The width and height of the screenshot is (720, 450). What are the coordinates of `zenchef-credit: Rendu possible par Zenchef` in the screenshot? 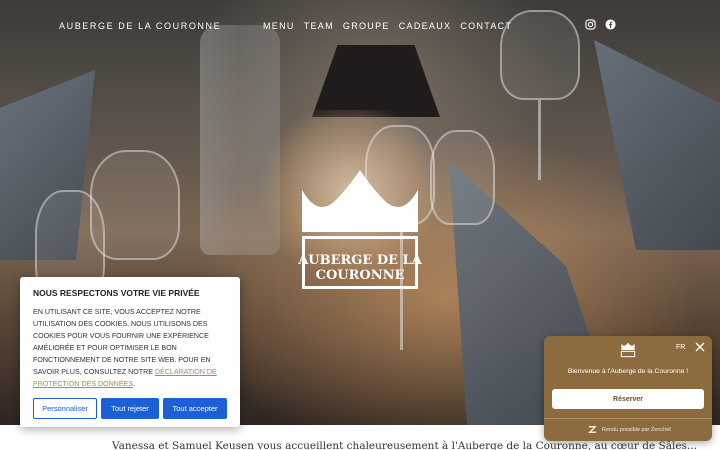 It's located at (629, 429).